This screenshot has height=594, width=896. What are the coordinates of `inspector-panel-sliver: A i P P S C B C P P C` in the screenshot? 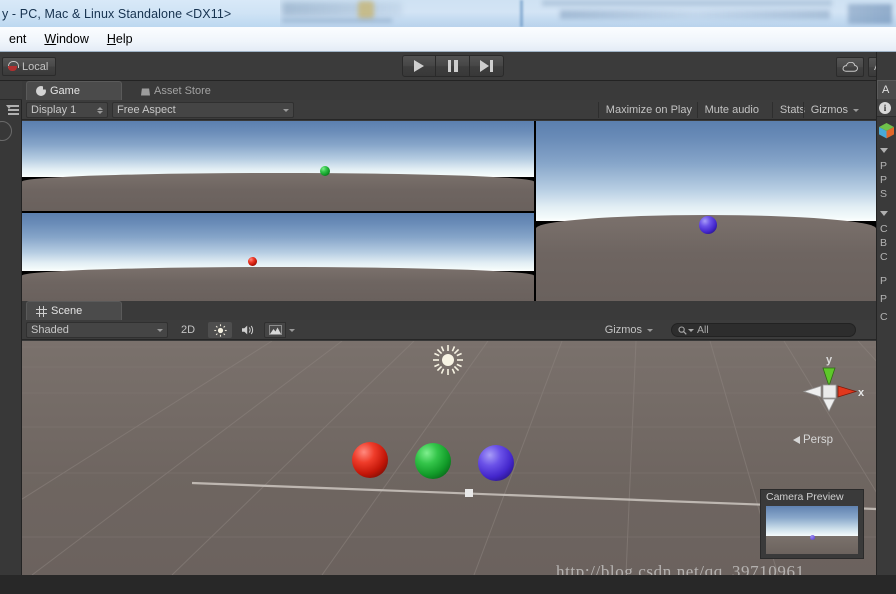 It's located at (886, 323).